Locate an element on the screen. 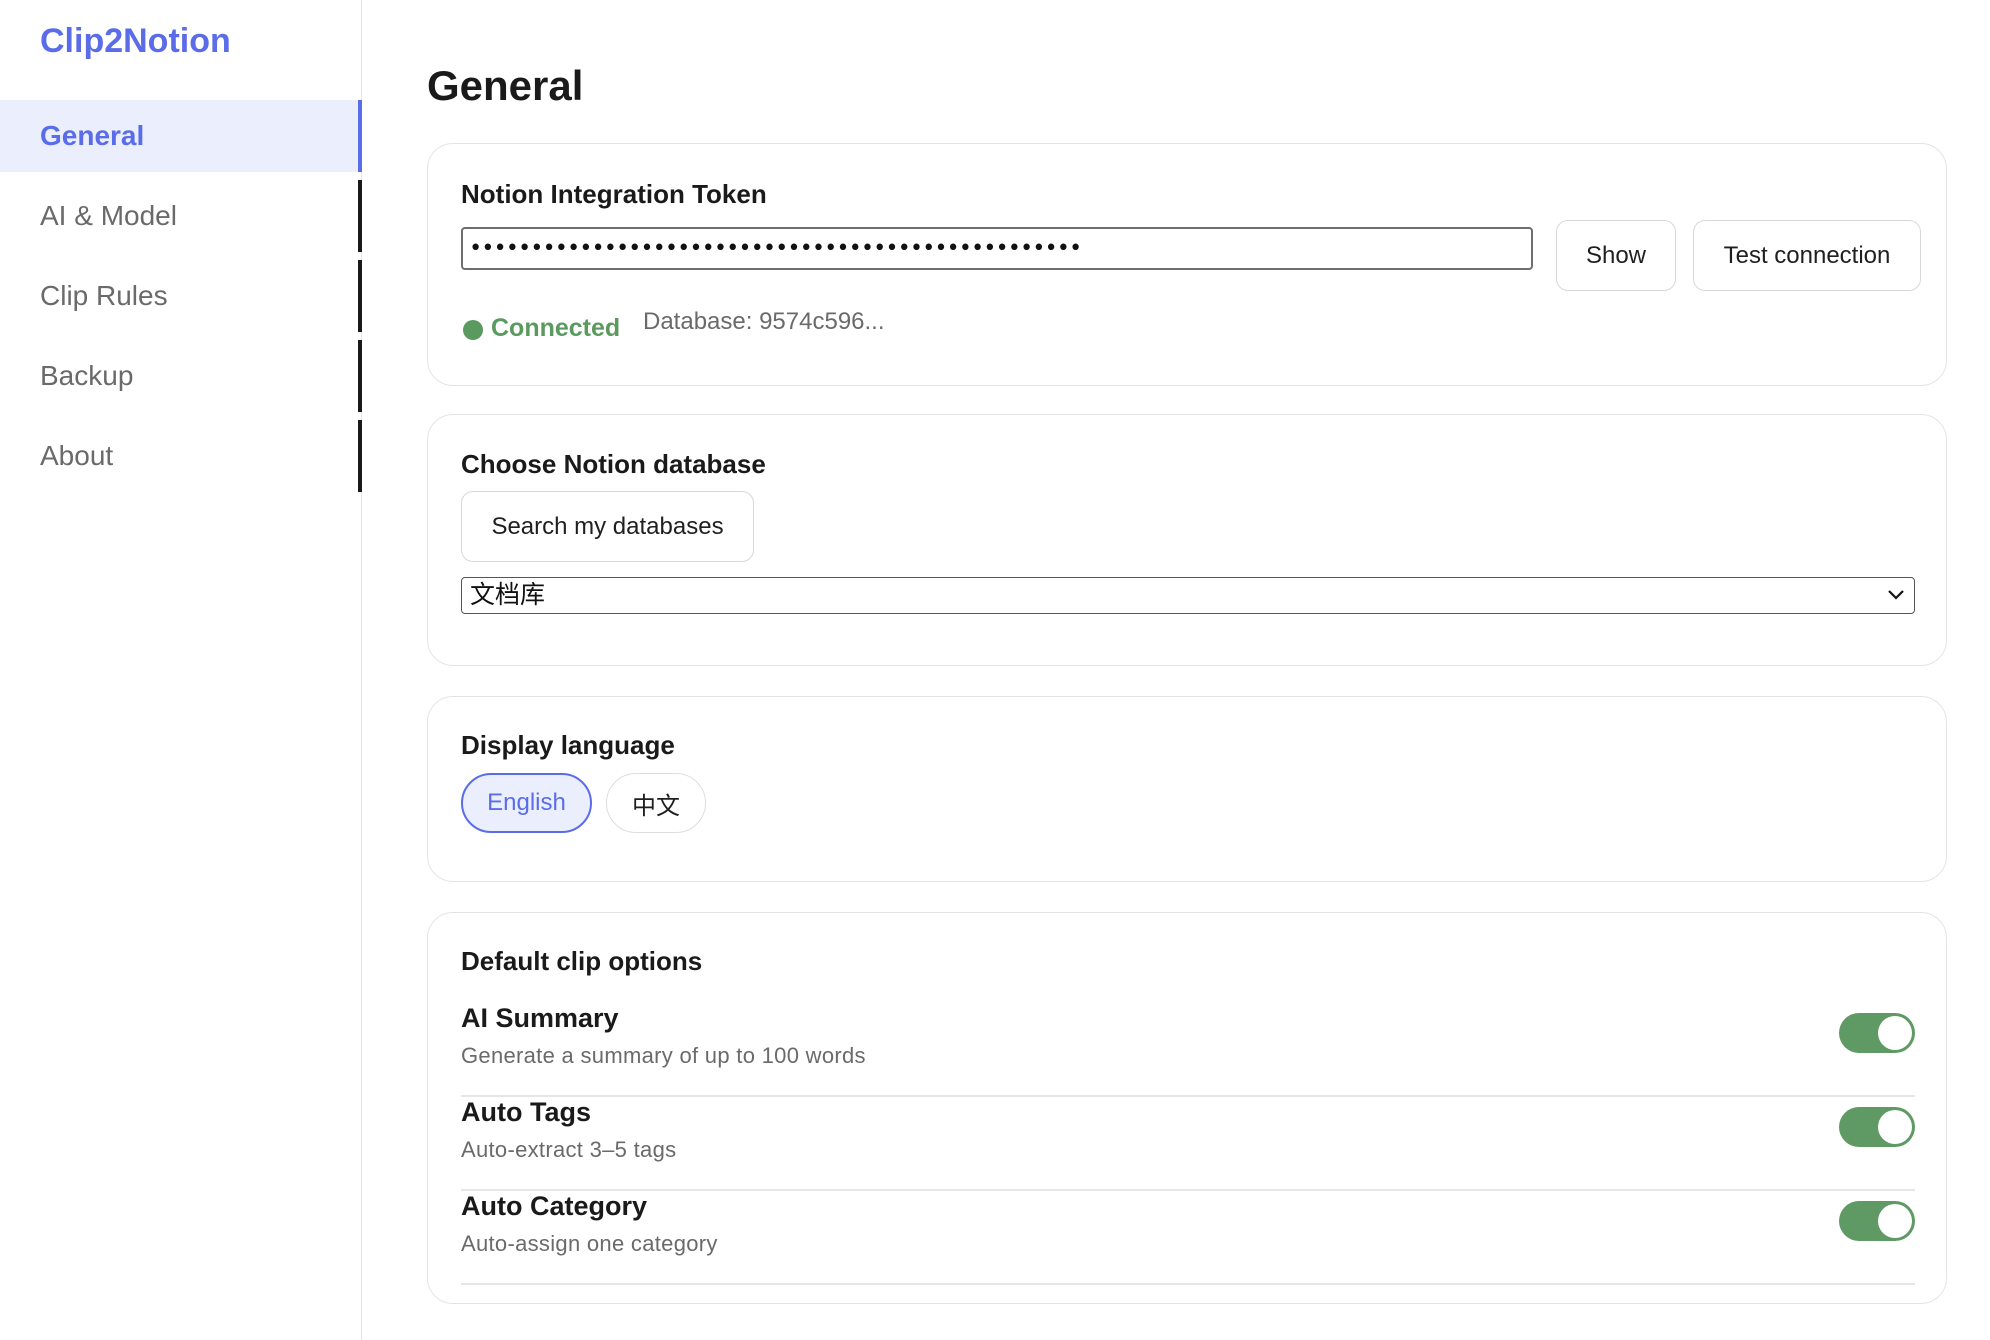 This screenshot has width=1990, height=1340. token-card-title: Notion Integration Token is located at coordinates (614, 194).